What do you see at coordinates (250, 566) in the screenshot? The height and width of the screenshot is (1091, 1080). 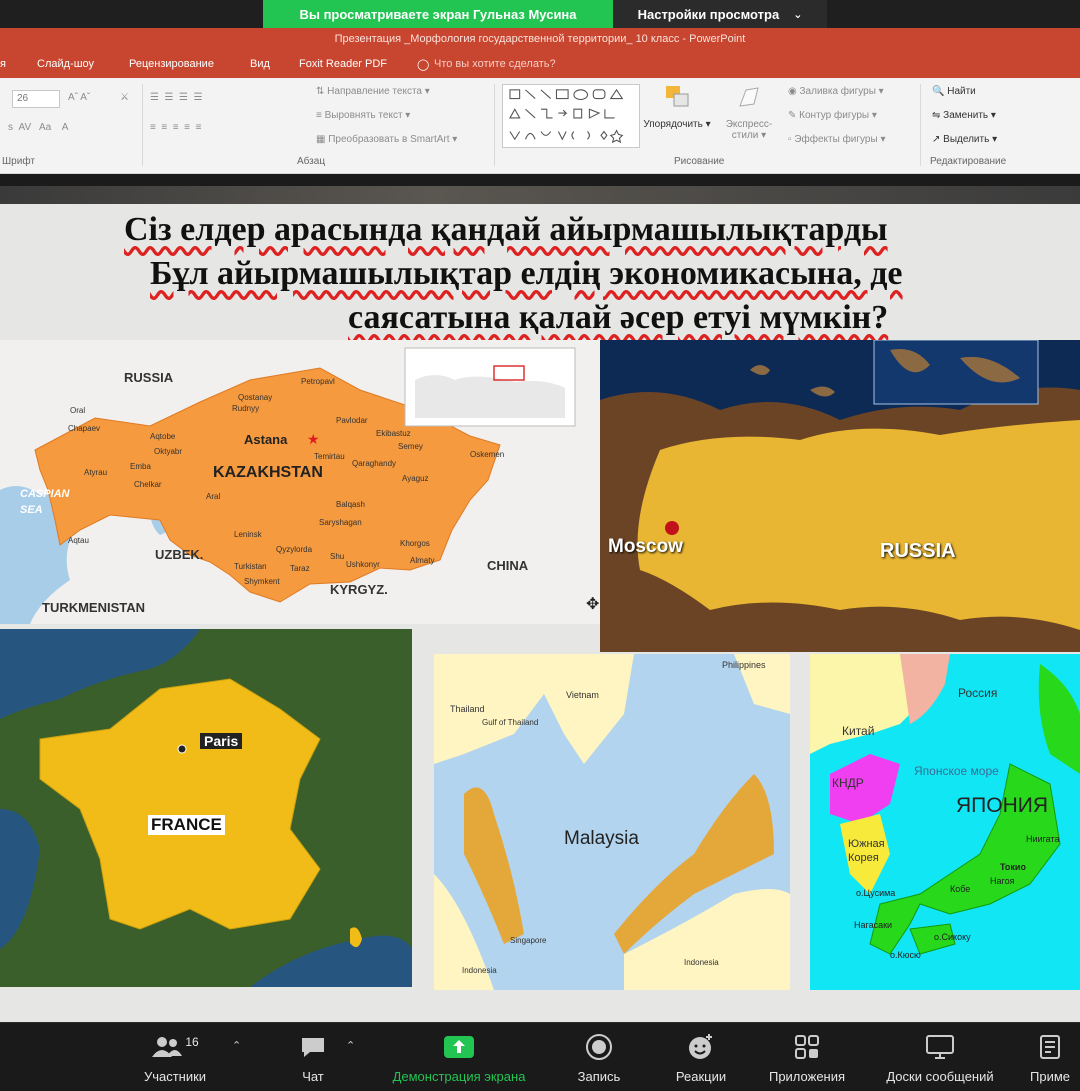 I see `city-label: Turkistan` at bounding box center [250, 566].